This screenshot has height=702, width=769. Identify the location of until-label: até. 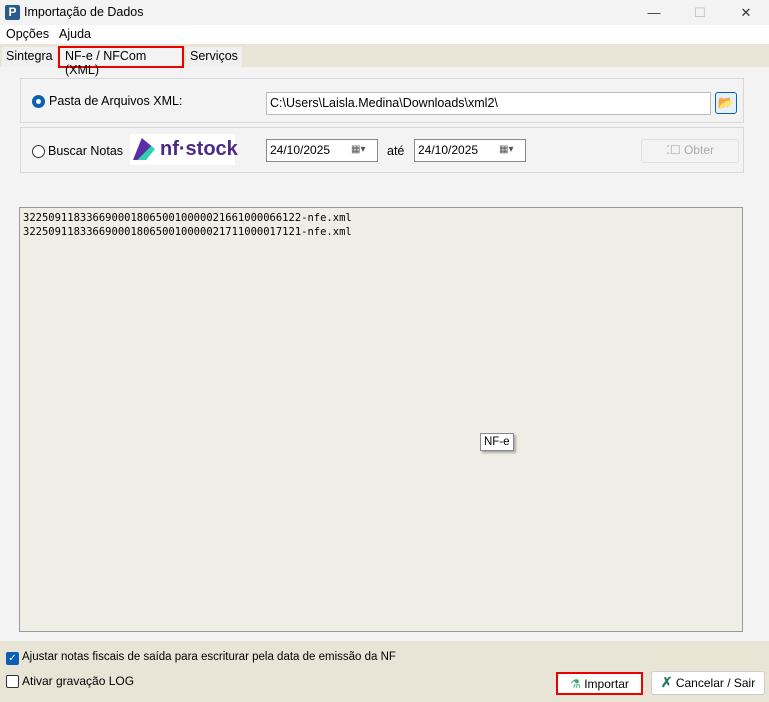
(396, 151).